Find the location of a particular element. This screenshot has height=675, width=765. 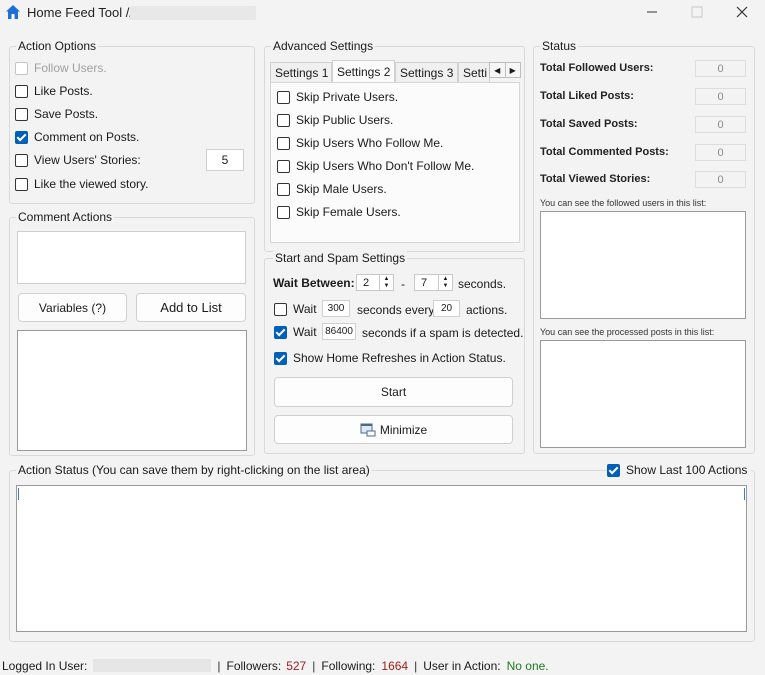

text-caret is located at coordinates (18, 494).